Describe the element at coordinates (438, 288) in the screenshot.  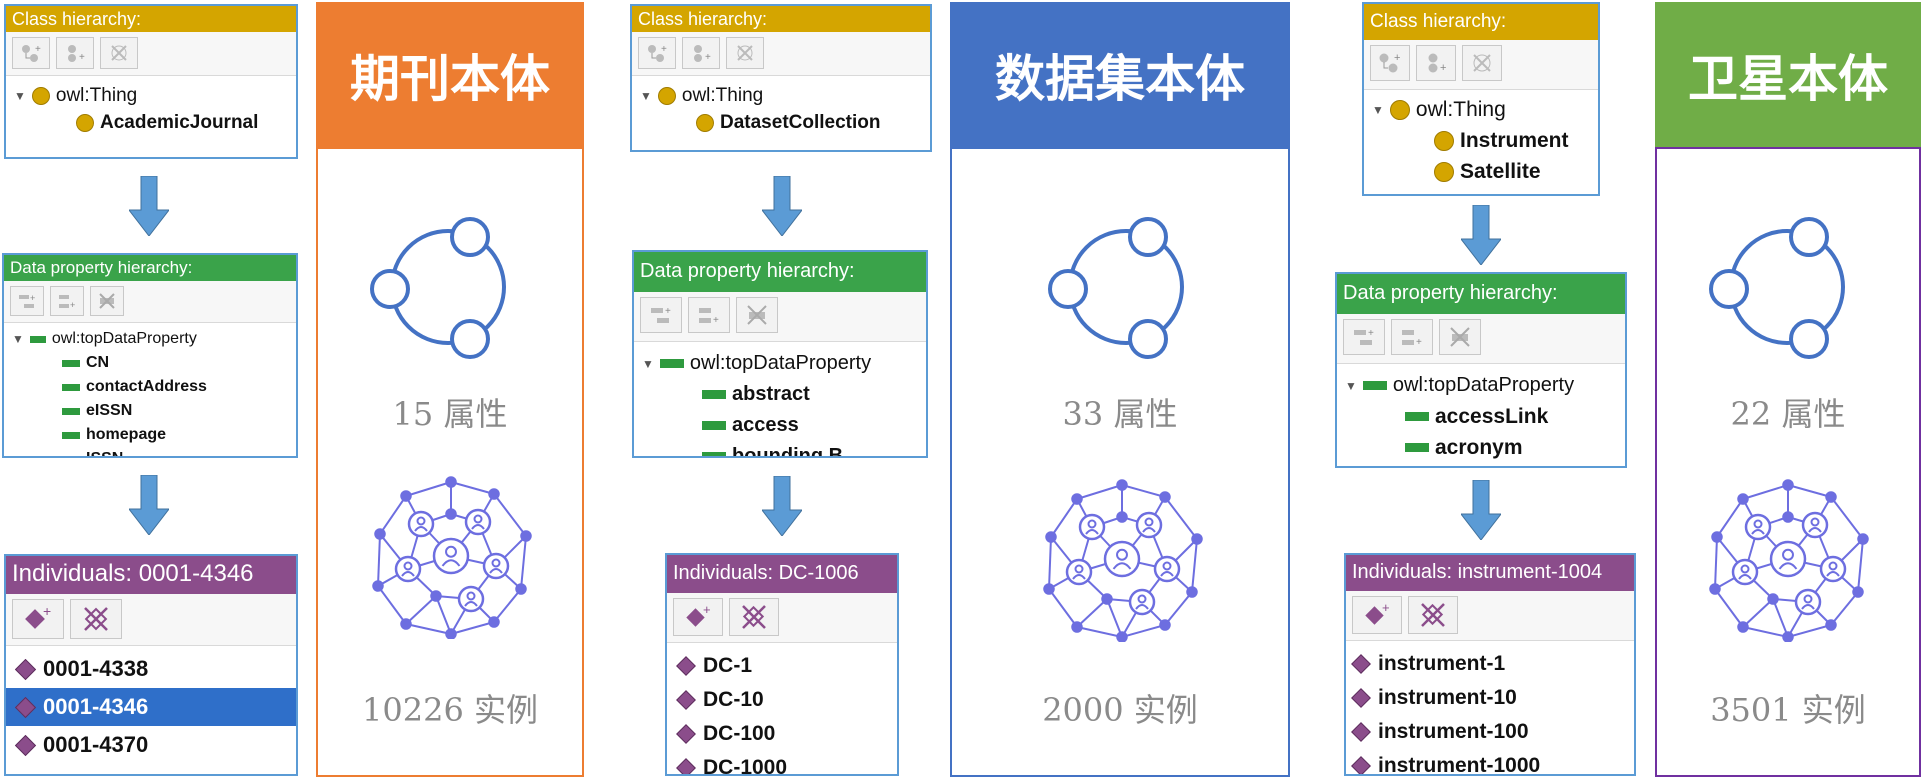
I see `relationship-circle-icon` at that location.